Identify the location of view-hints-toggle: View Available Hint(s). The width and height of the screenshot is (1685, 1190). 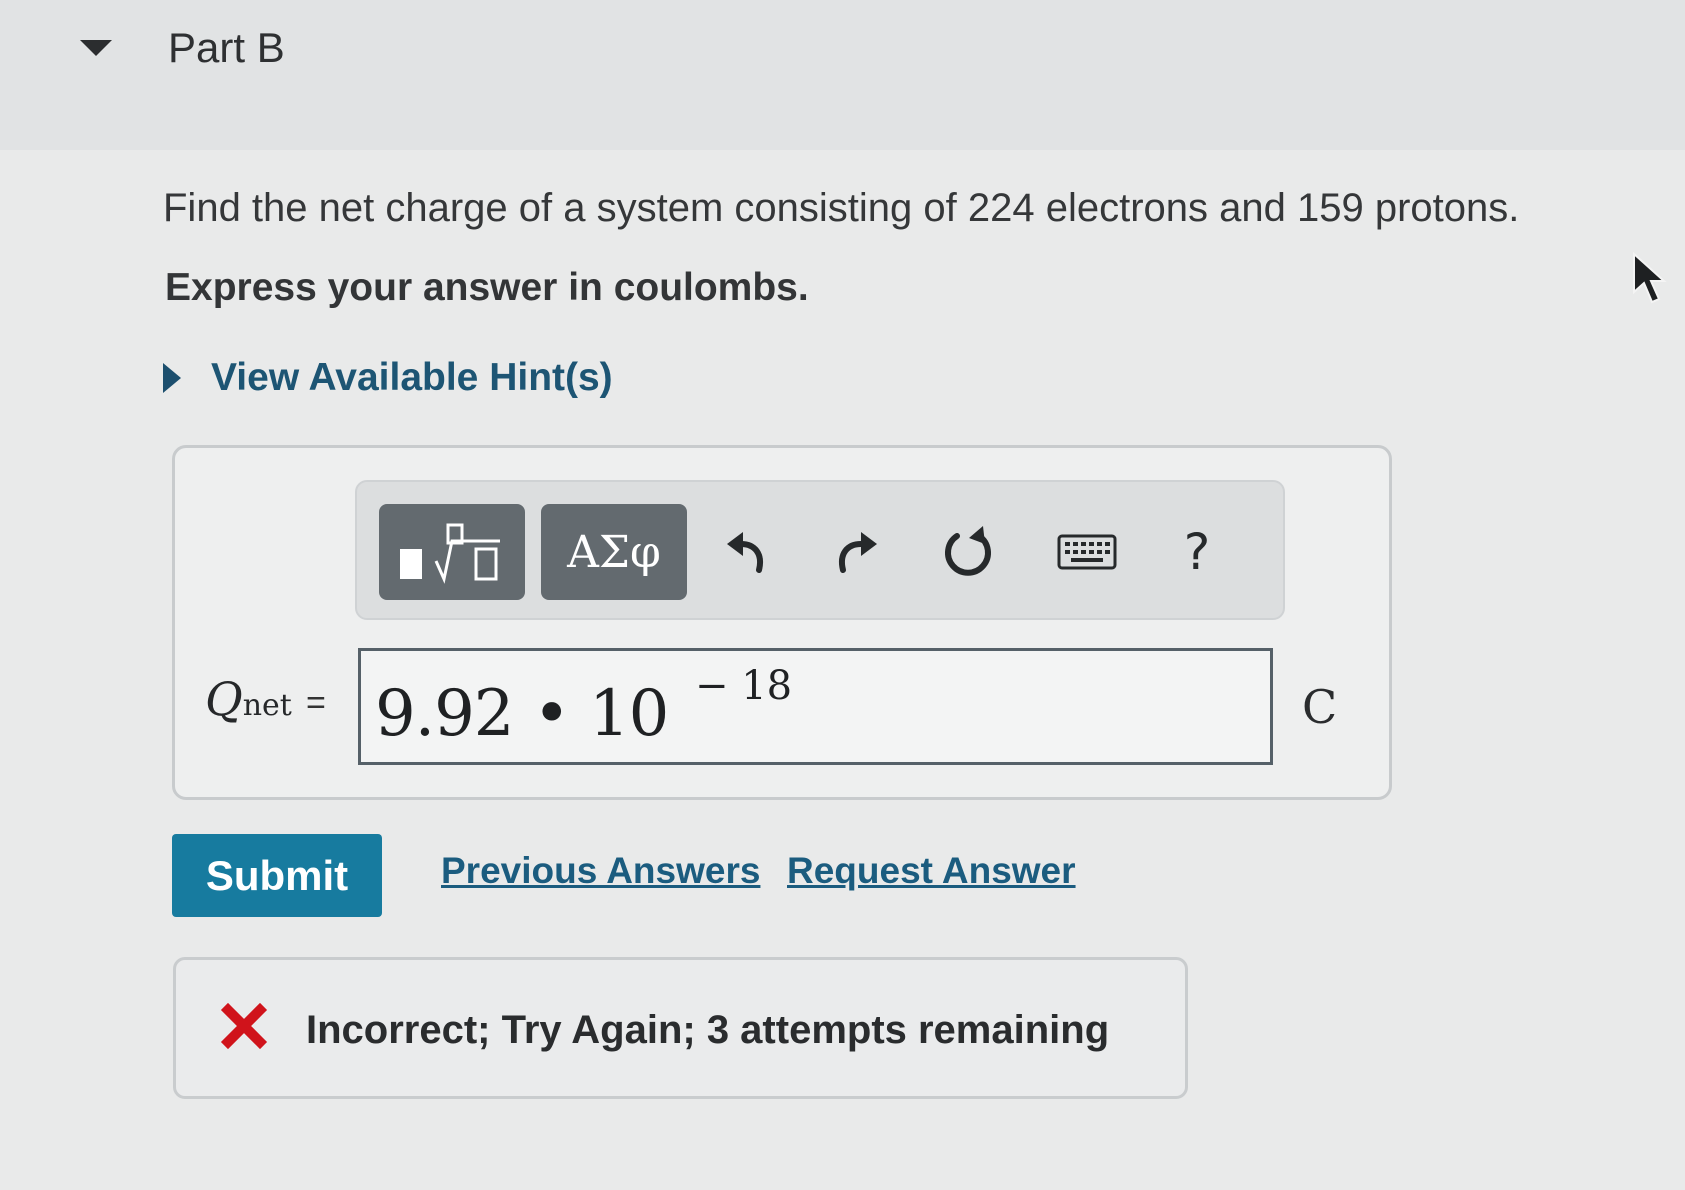
(388, 378).